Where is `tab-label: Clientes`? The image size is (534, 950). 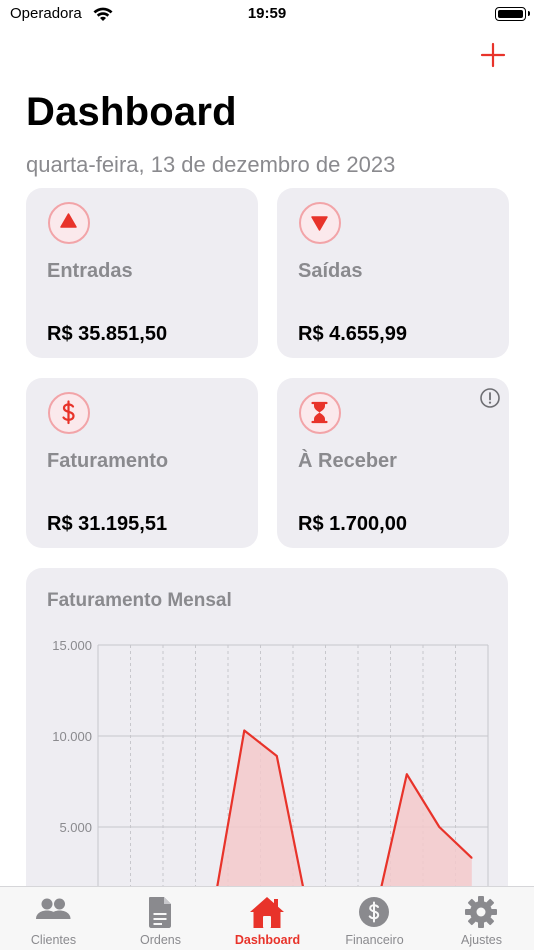 tab-label: Clientes is located at coordinates (53, 940).